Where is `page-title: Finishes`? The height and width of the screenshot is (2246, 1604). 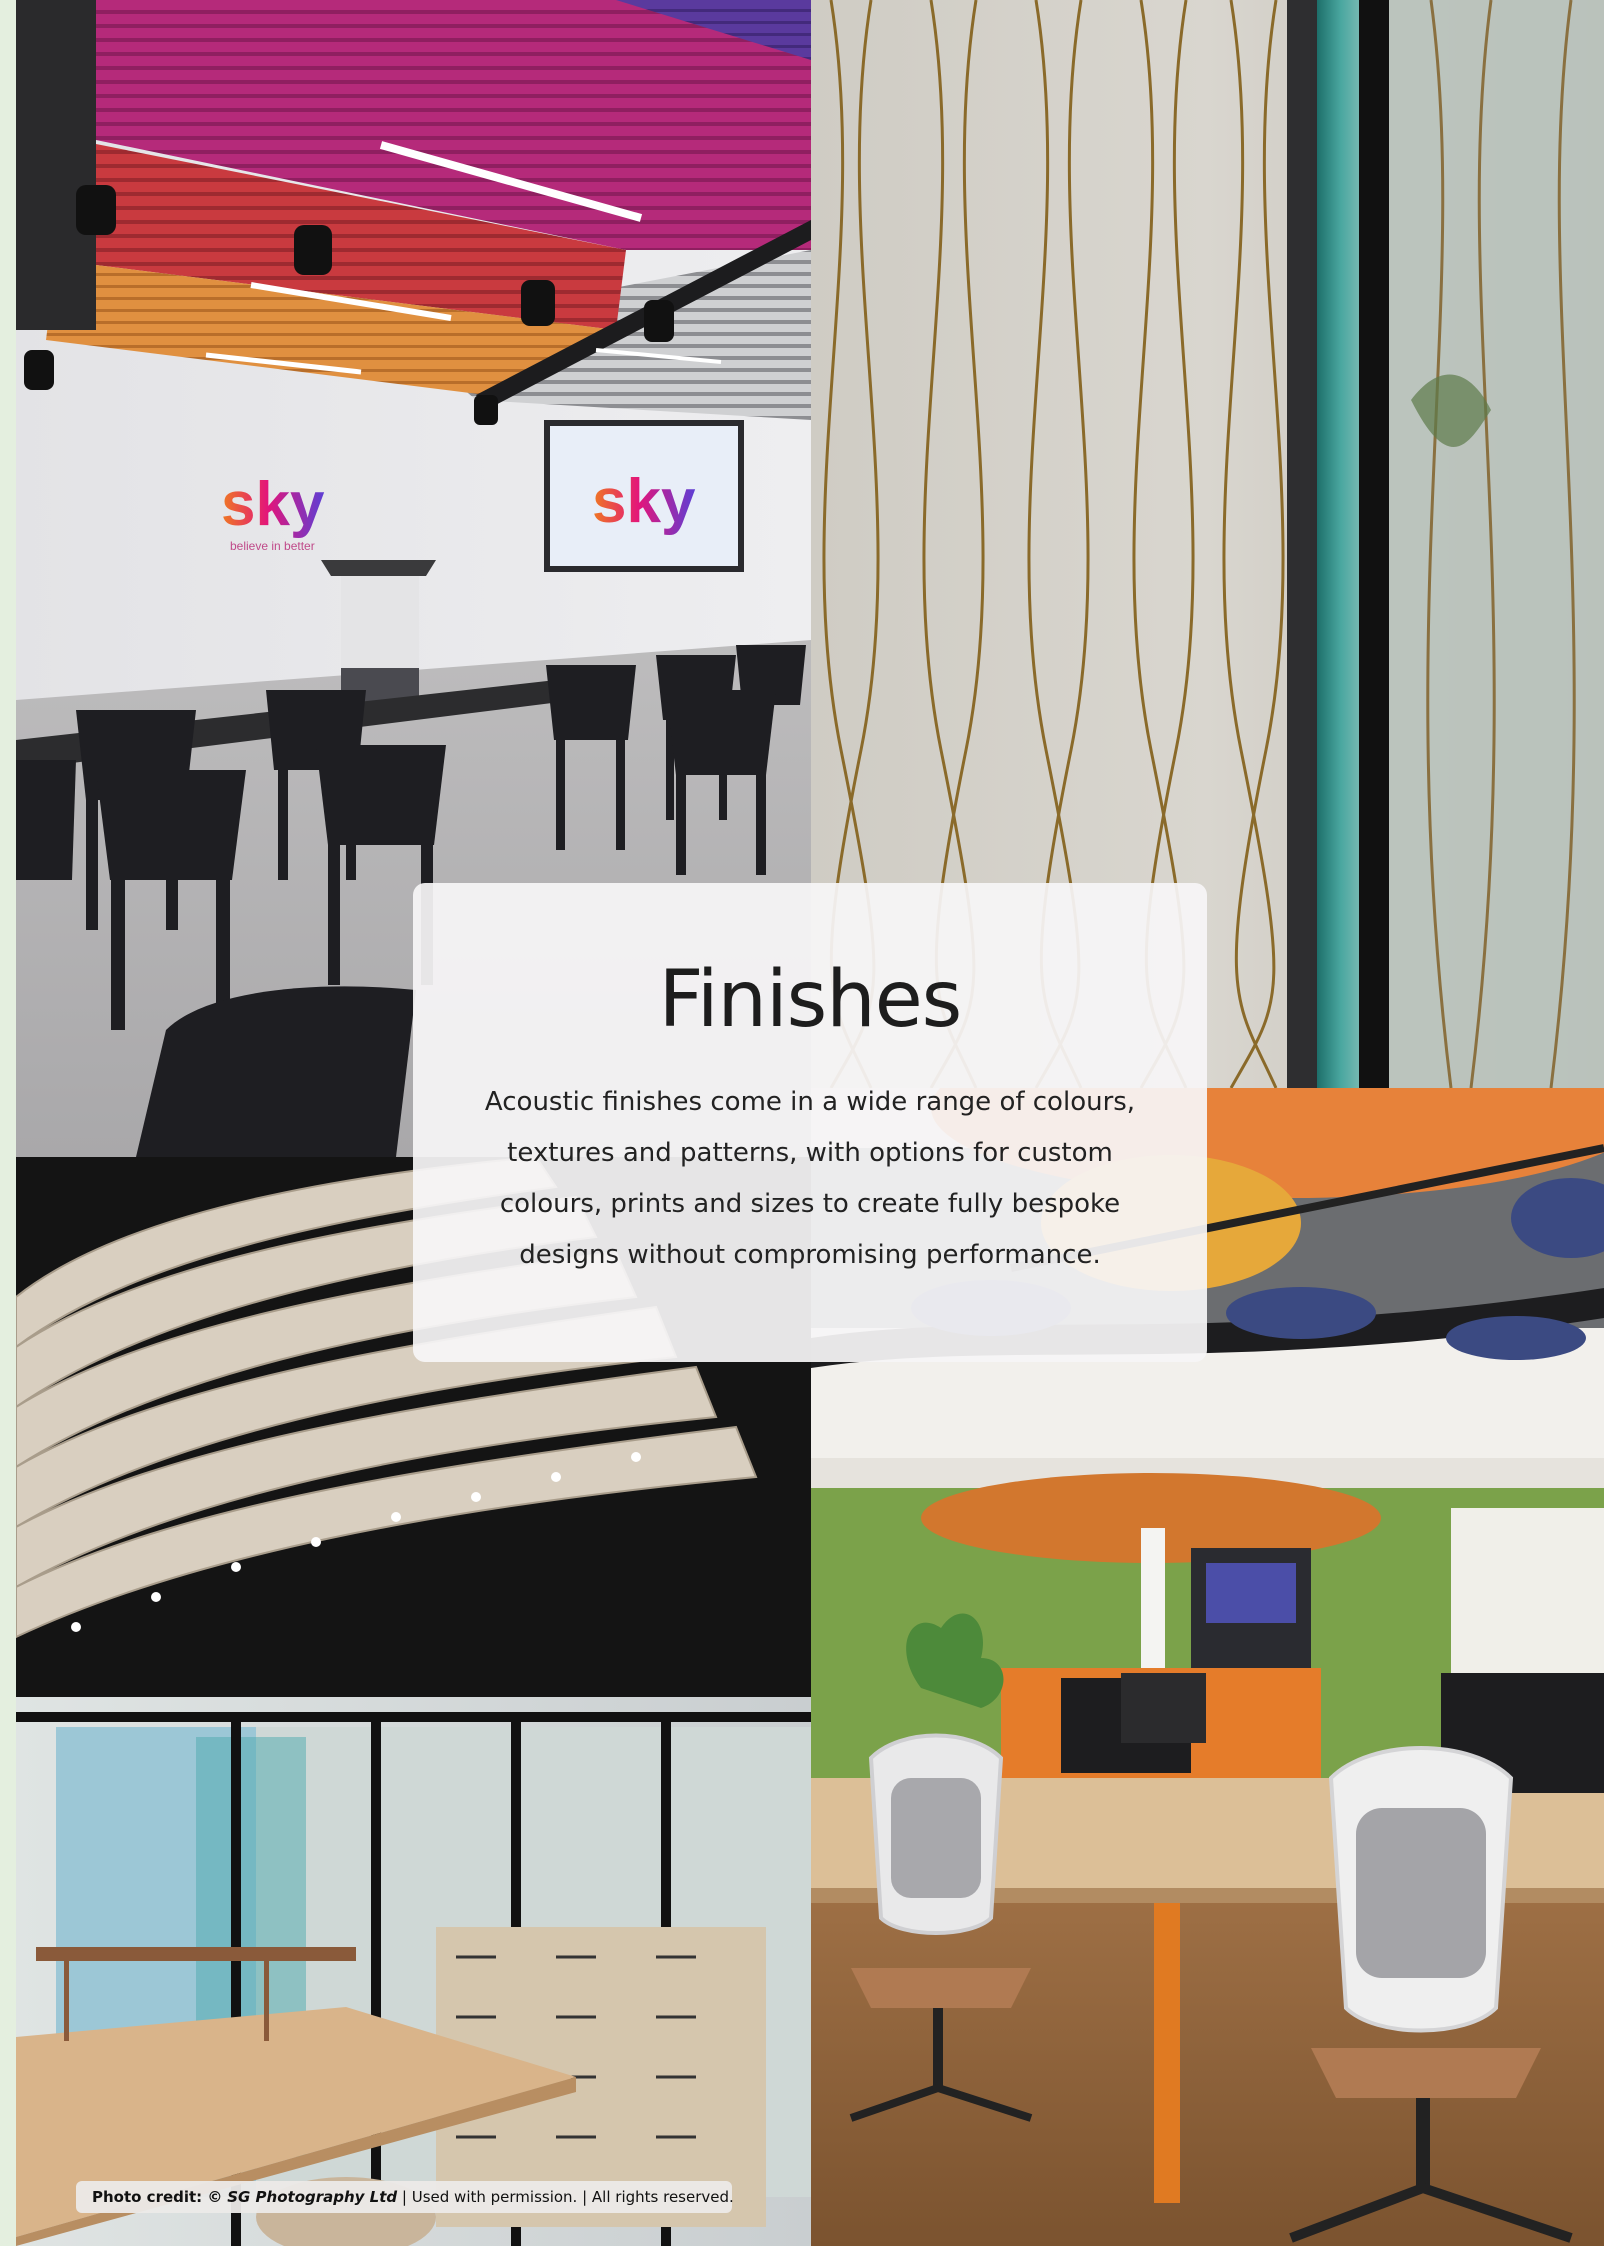
page-title: Finishes is located at coordinates (810, 1000).